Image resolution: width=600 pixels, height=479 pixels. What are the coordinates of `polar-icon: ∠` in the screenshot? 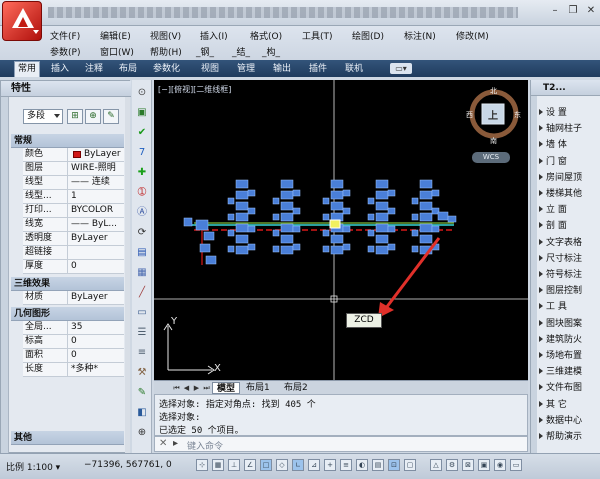 It's located at (250, 465).